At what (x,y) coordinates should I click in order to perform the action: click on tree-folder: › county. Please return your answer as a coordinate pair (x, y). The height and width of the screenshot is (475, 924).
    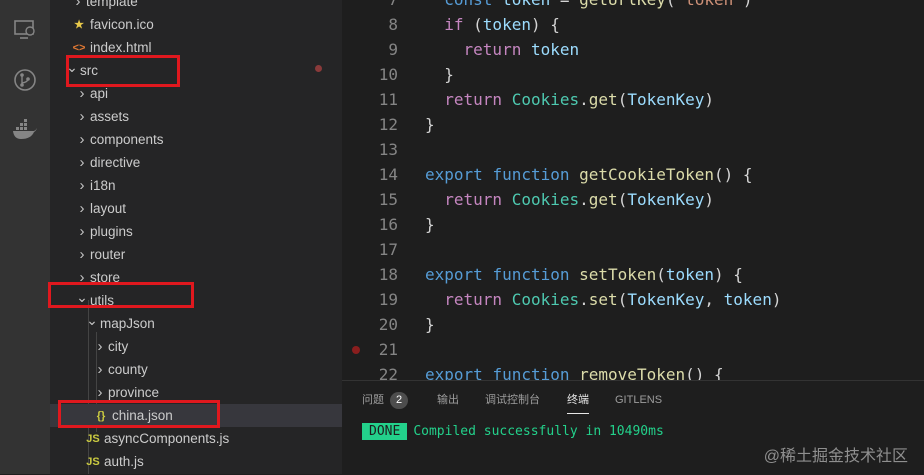
    Looking at the image, I should click on (196, 369).